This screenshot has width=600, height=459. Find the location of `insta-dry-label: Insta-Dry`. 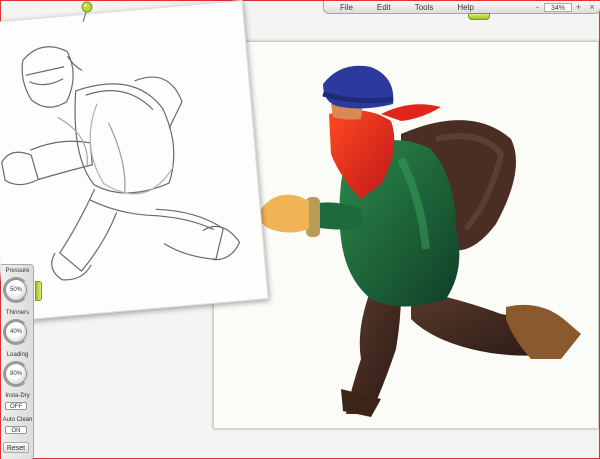

insta-dry-label: Insta-Dry is located at coordinates (17, 396).